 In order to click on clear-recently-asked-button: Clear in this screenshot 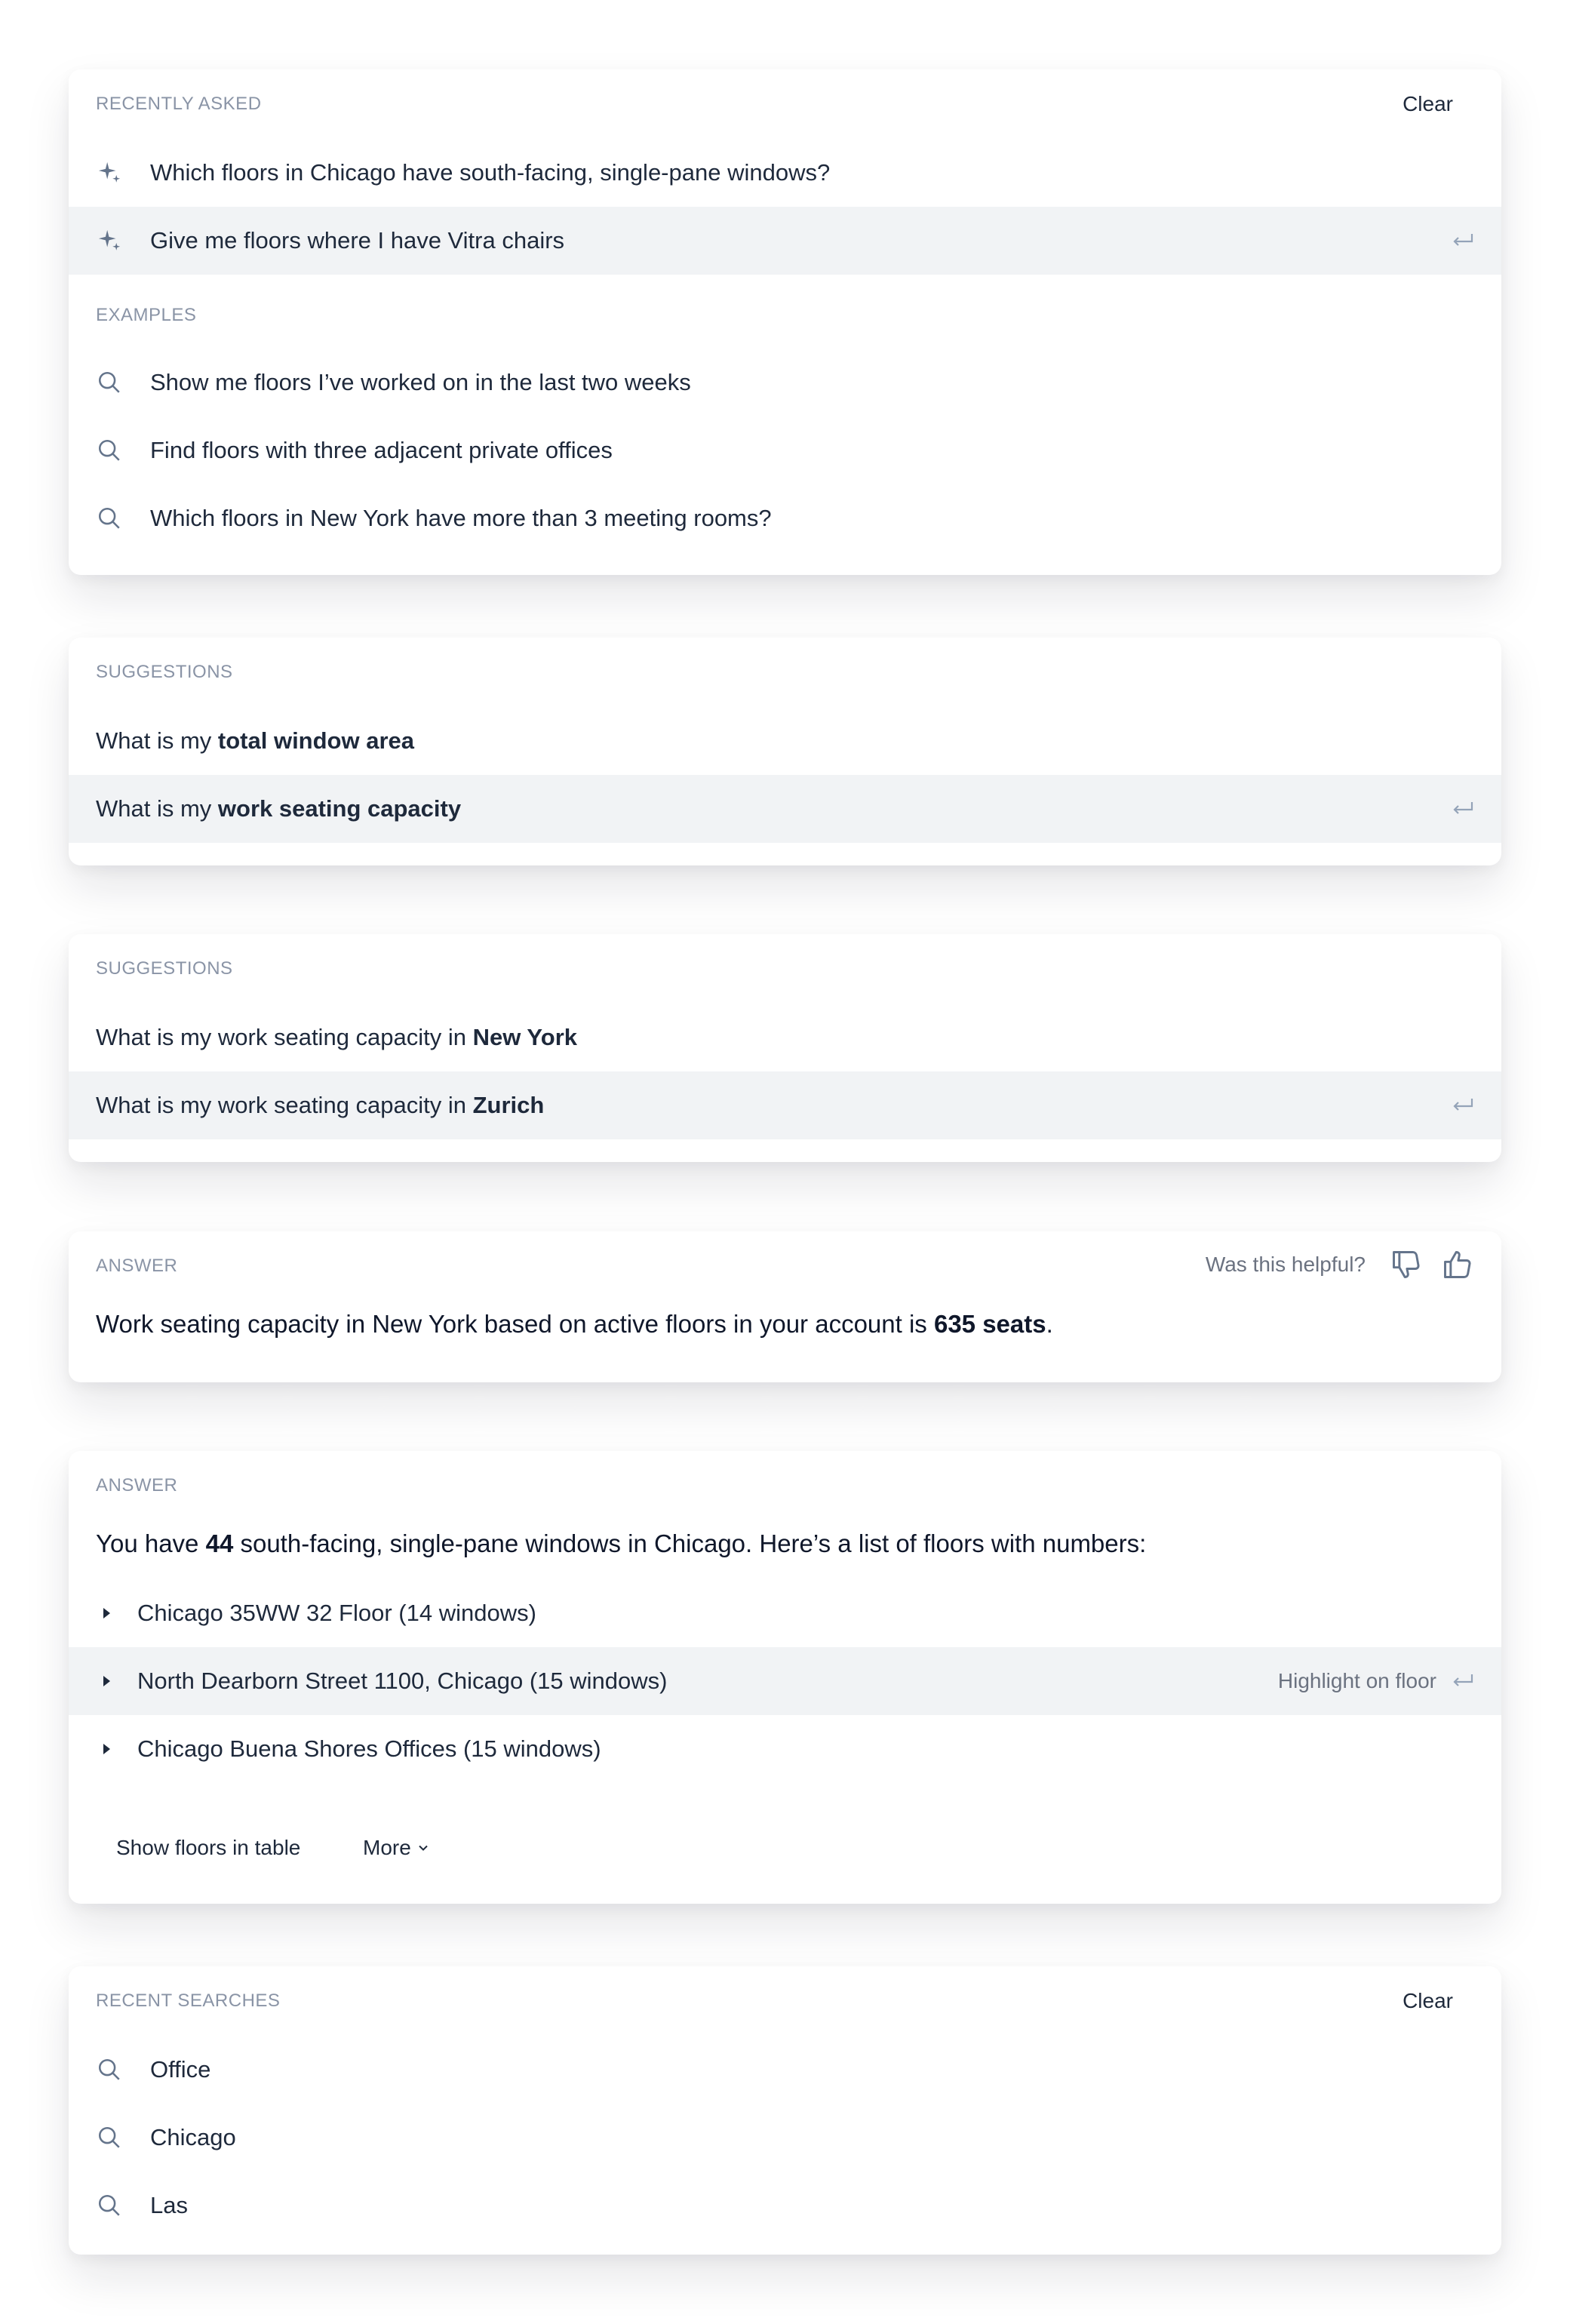, I will do `click(1428, 104)`.